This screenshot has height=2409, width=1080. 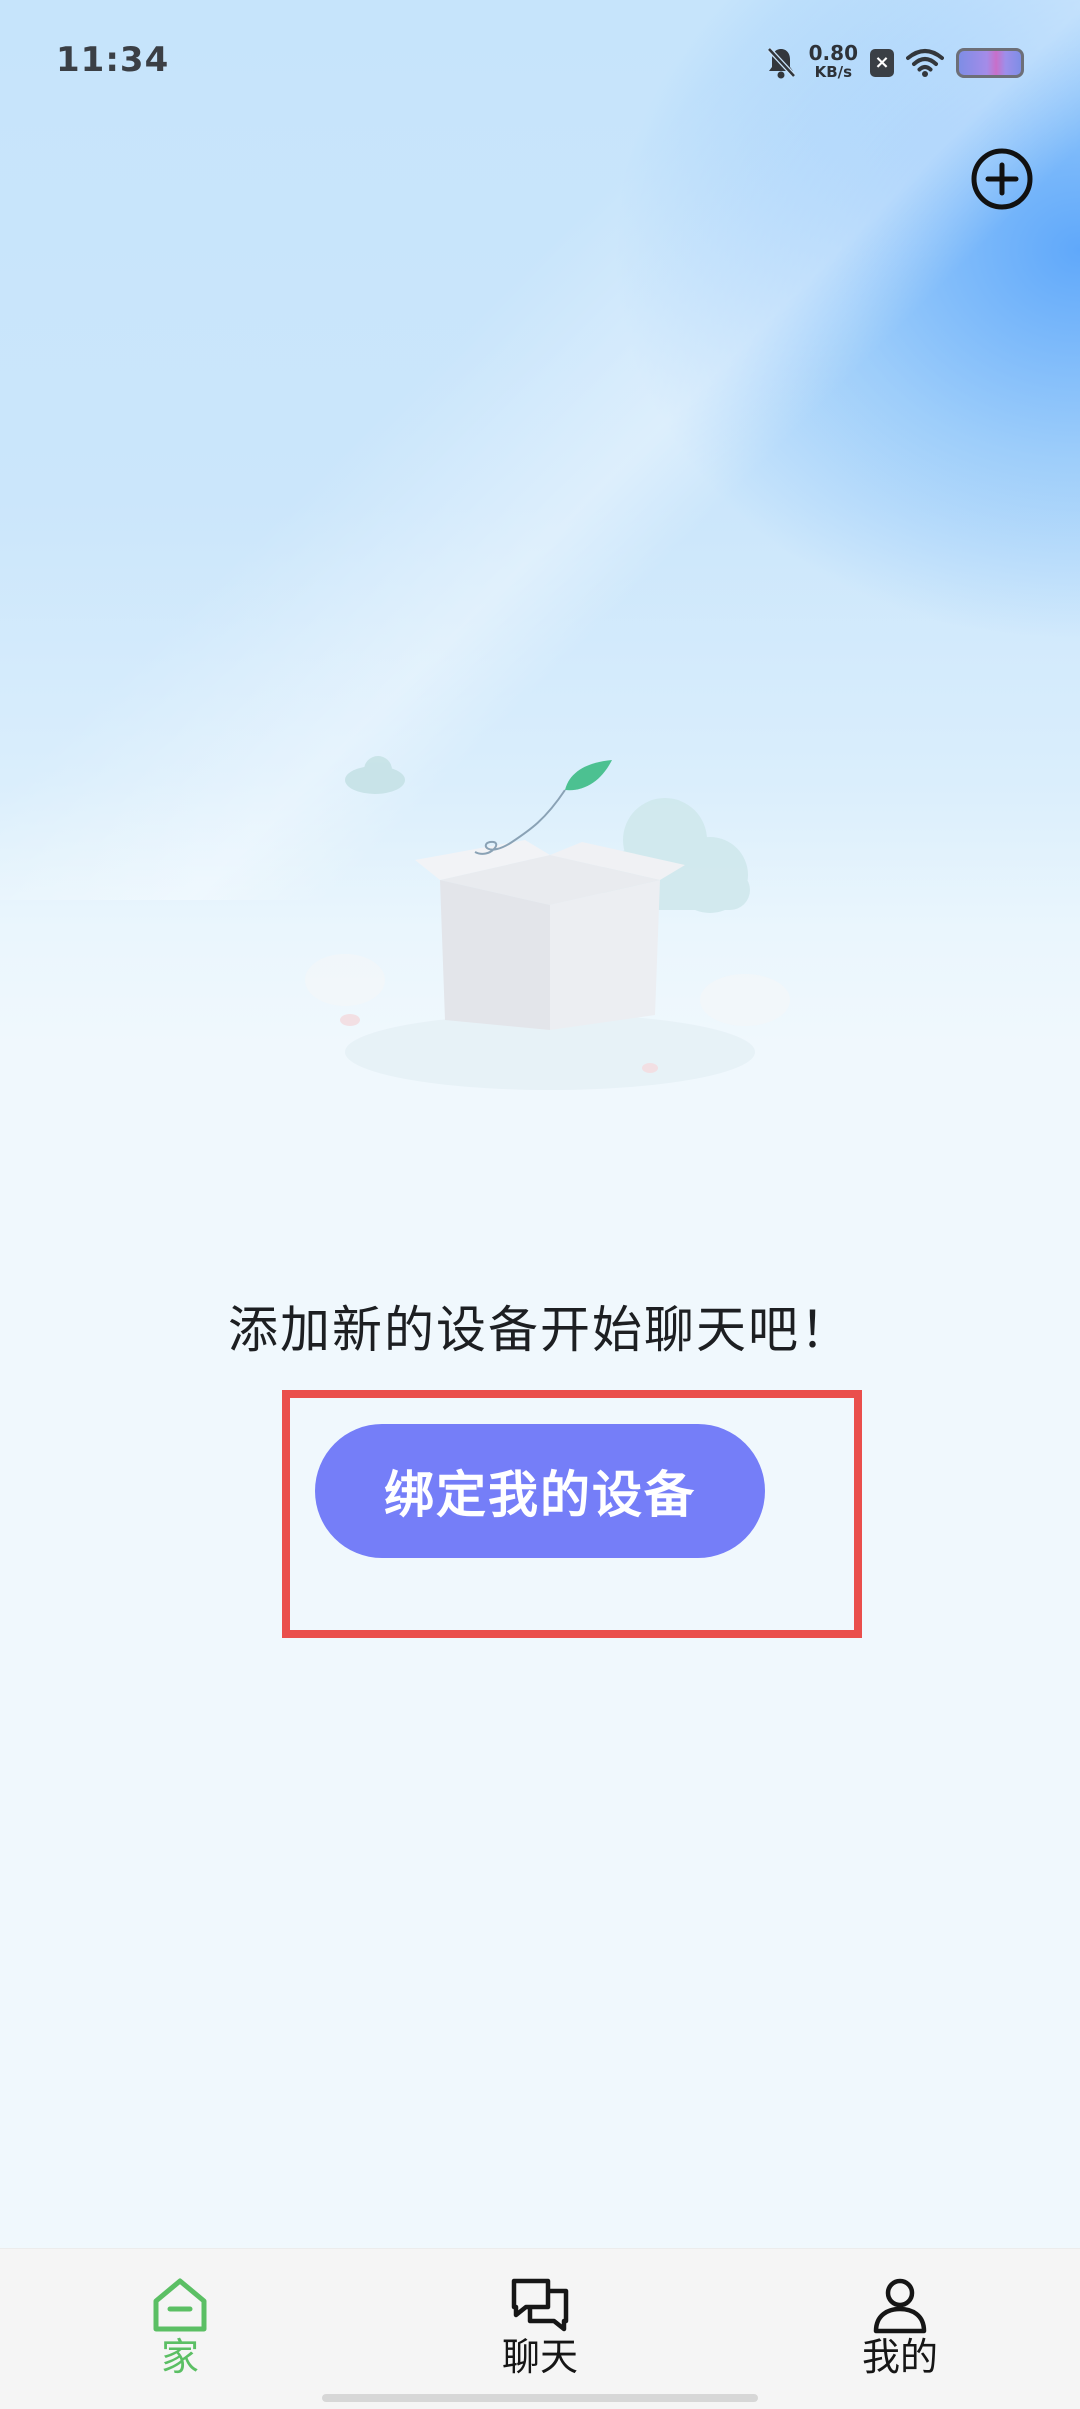 What do you see at coordinates (882, 63) in the screenshot?
I see `sim-x-icon: ×` at bounding box center [882, 63].